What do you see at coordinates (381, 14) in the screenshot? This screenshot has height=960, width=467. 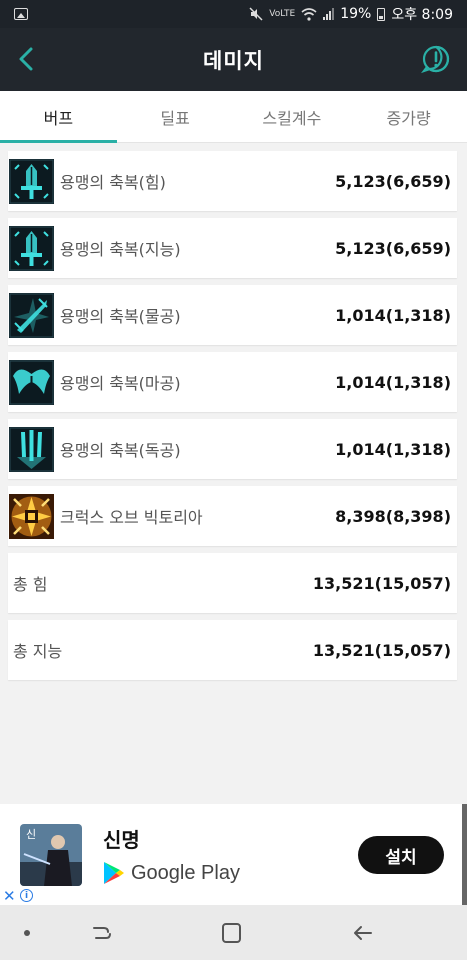 I see `battery-icon` at bounding box center [381, 14].